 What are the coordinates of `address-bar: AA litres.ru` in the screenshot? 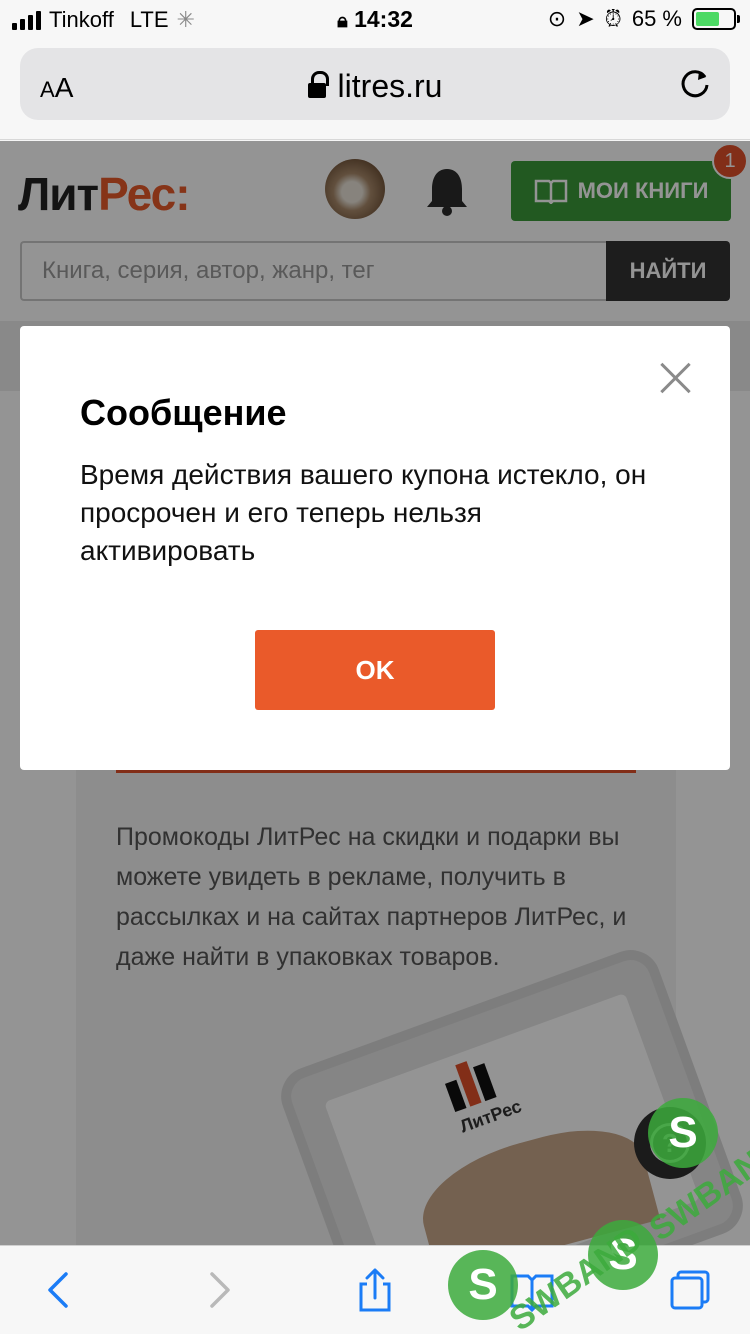 It's located at (375, 84).